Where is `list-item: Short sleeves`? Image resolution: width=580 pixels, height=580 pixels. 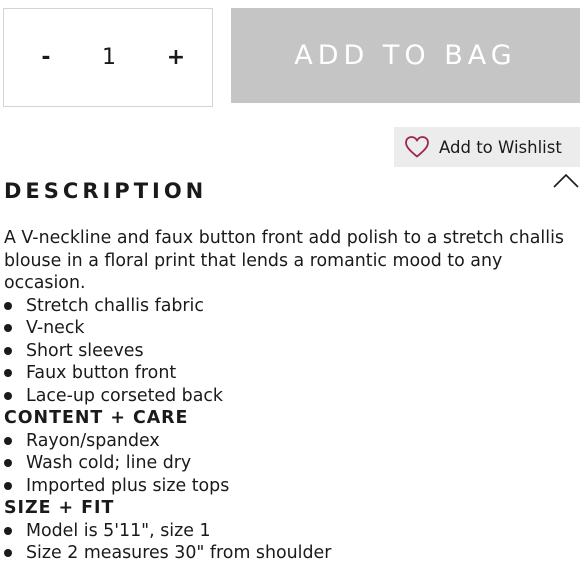 list-item: Short sleeves is located at coordinates (292, 351).